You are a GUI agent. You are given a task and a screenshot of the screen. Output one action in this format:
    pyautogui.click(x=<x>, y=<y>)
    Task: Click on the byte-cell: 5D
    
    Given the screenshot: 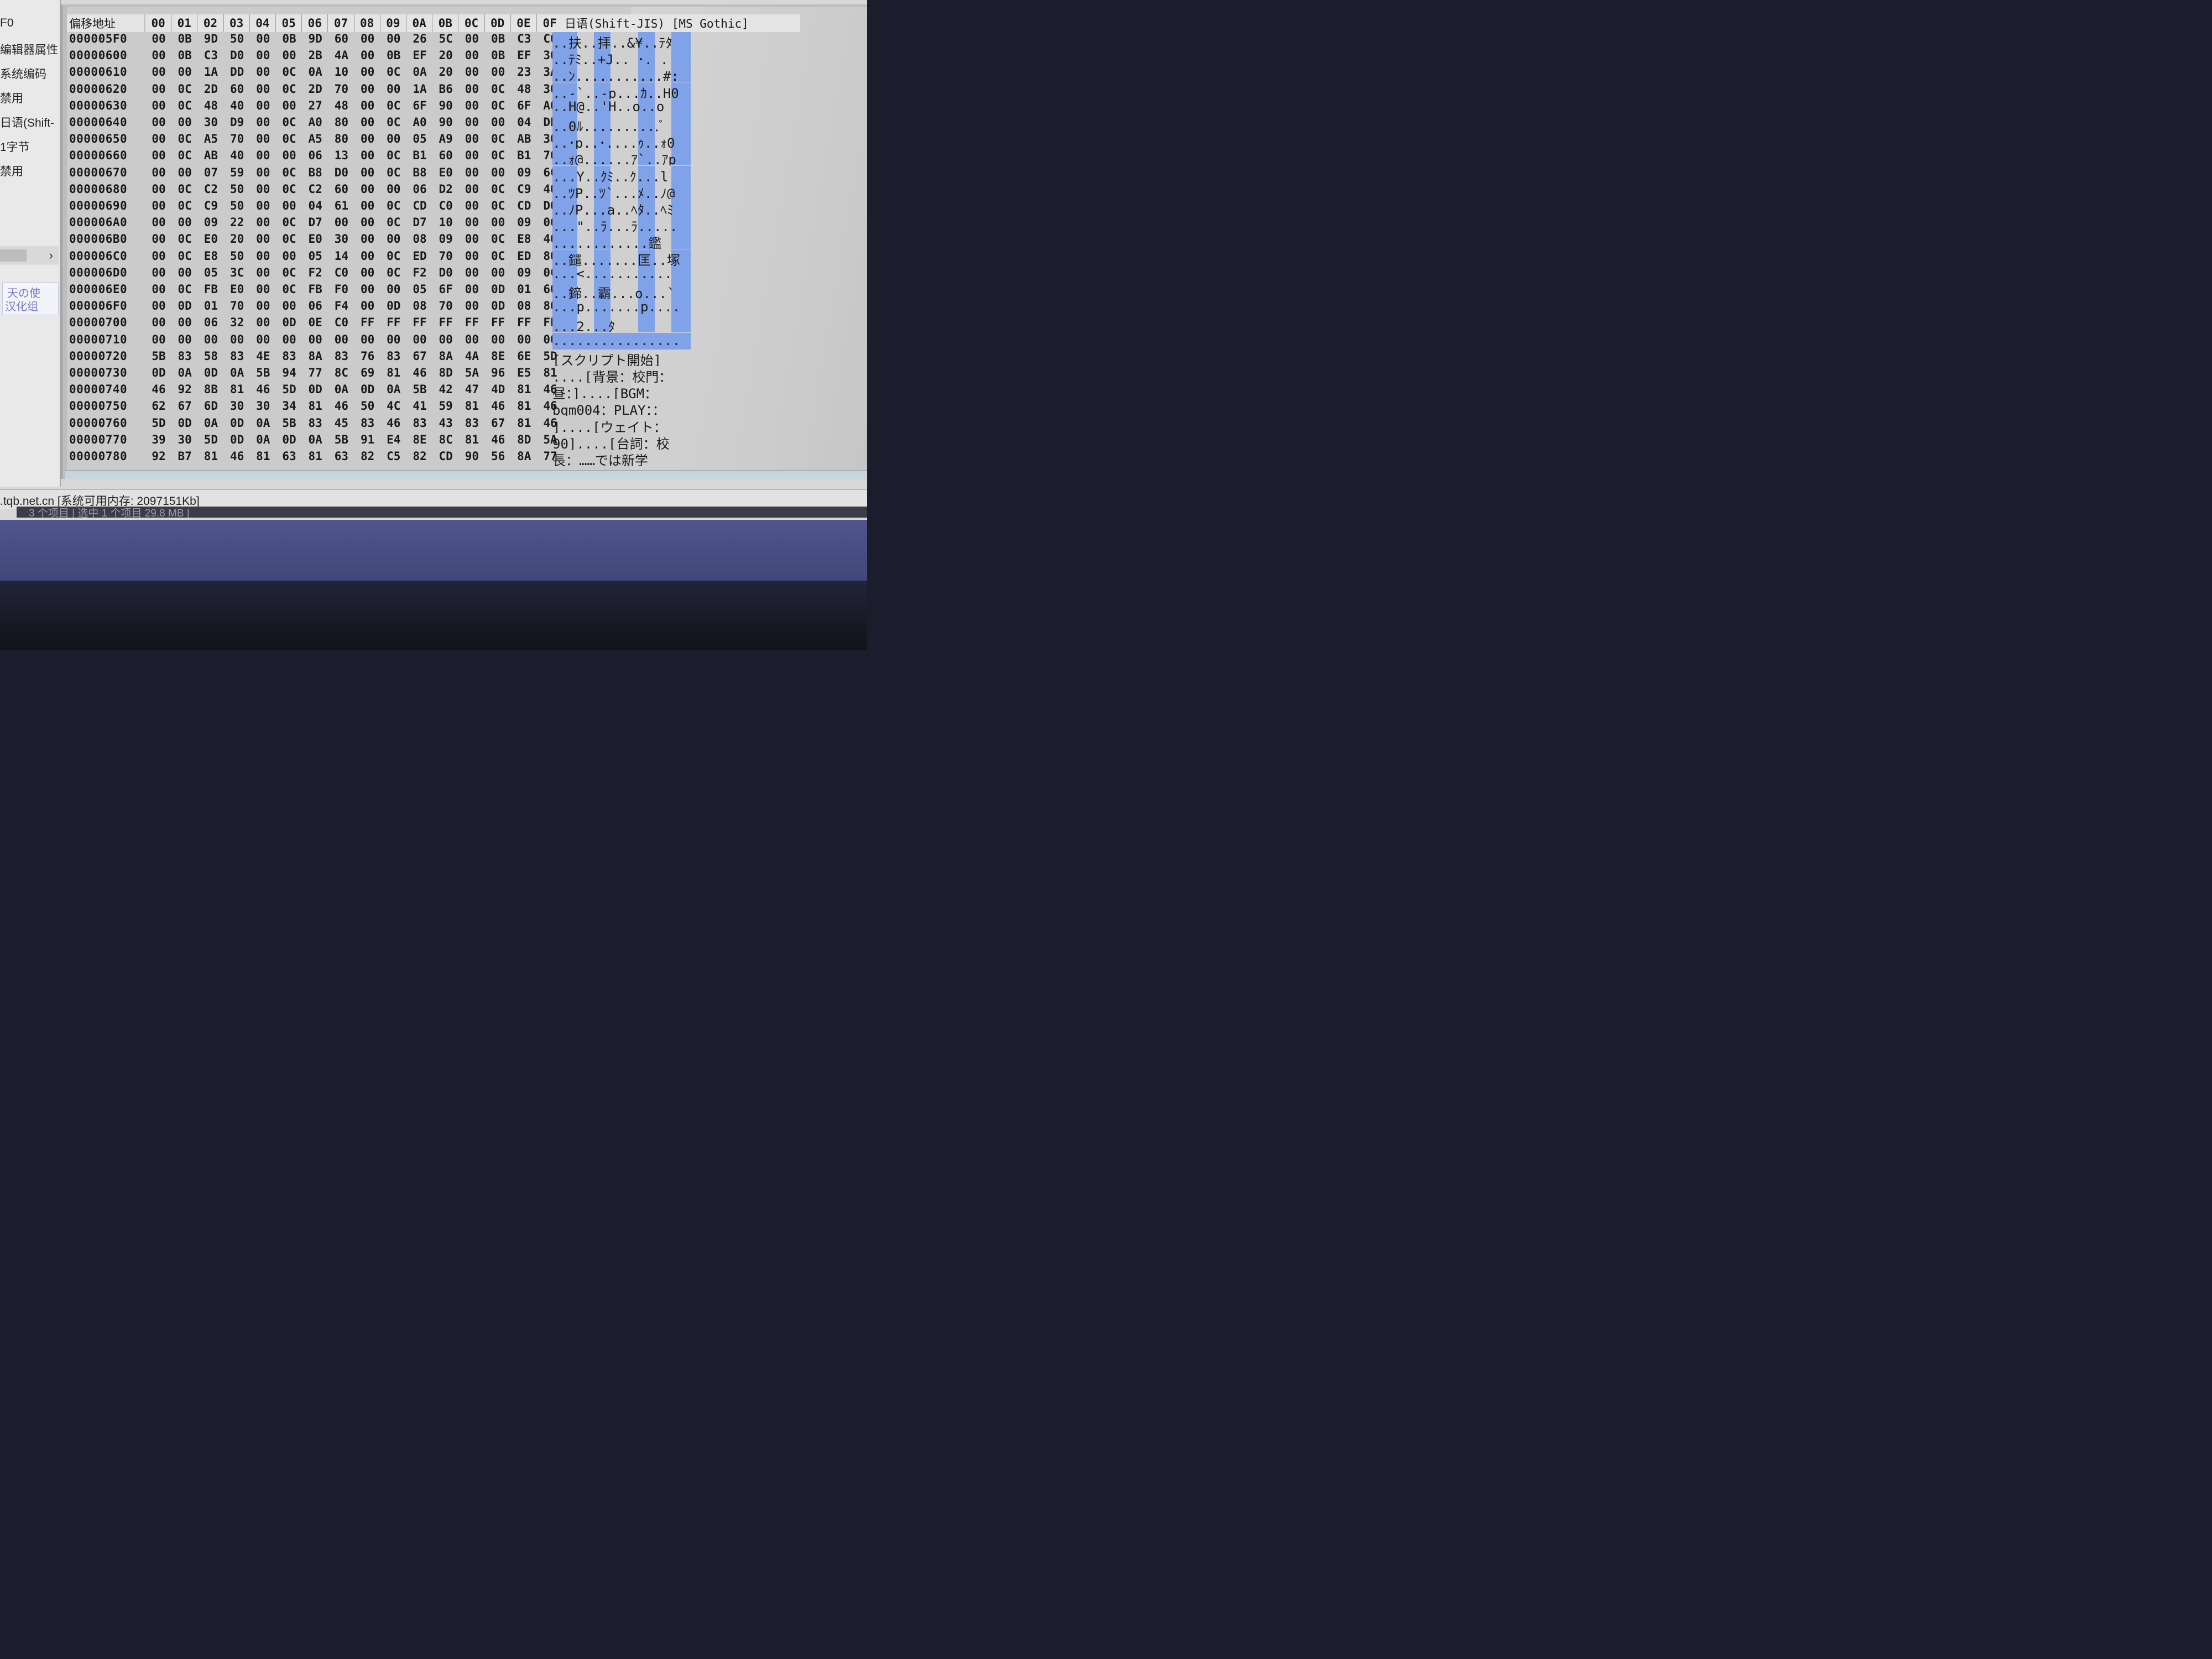 What is the action you would take?
    pyautogui.click(x=159, y=423)
    